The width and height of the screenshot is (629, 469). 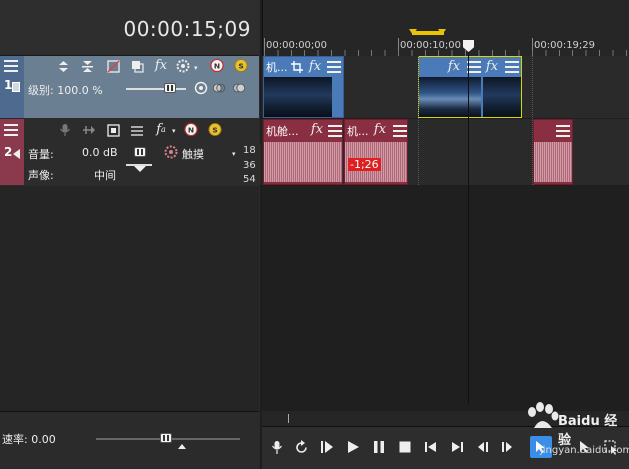 What do you see at coordinates (11, 130) in the screenshot?
I see `audio-track-menu-icon` at bounding box center [11, 130].